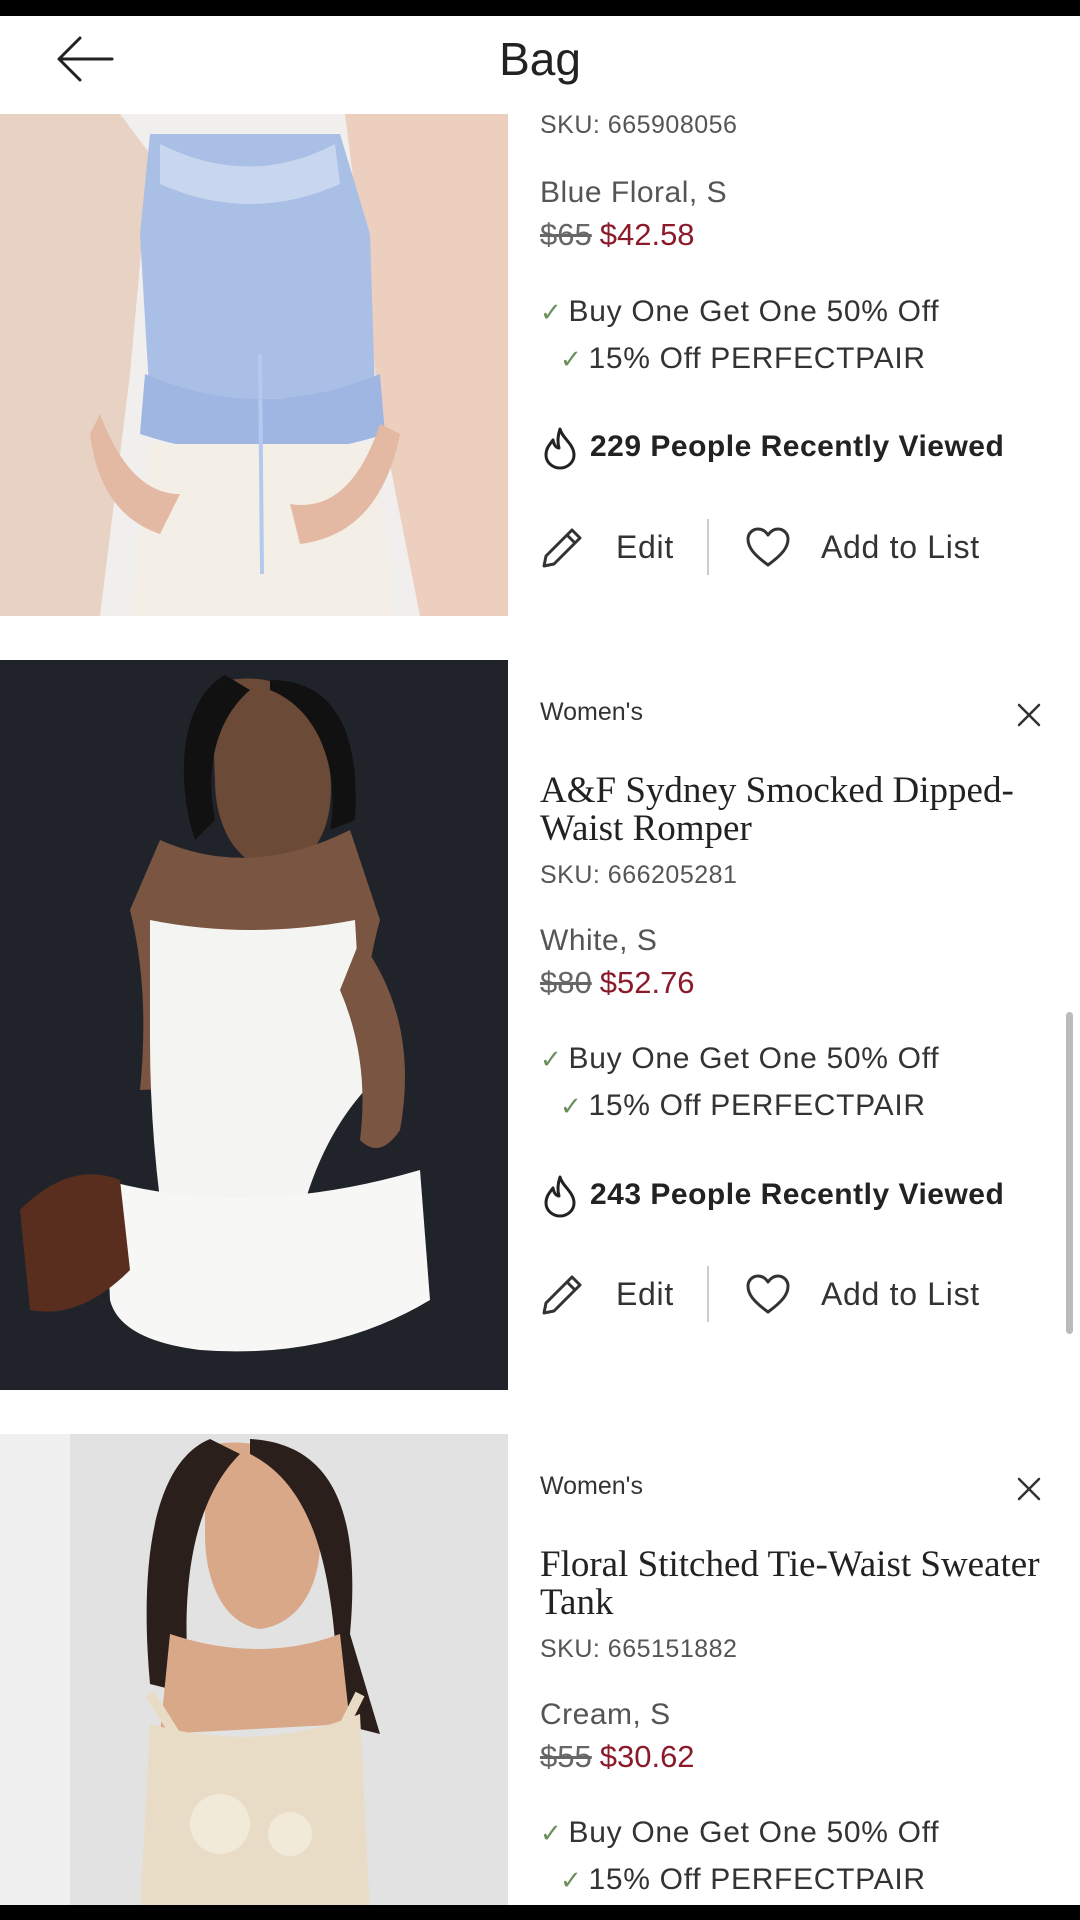 The height and width of the screenshot is (1920, 1080). I want to click on original-price: $80, so click(566, 982).